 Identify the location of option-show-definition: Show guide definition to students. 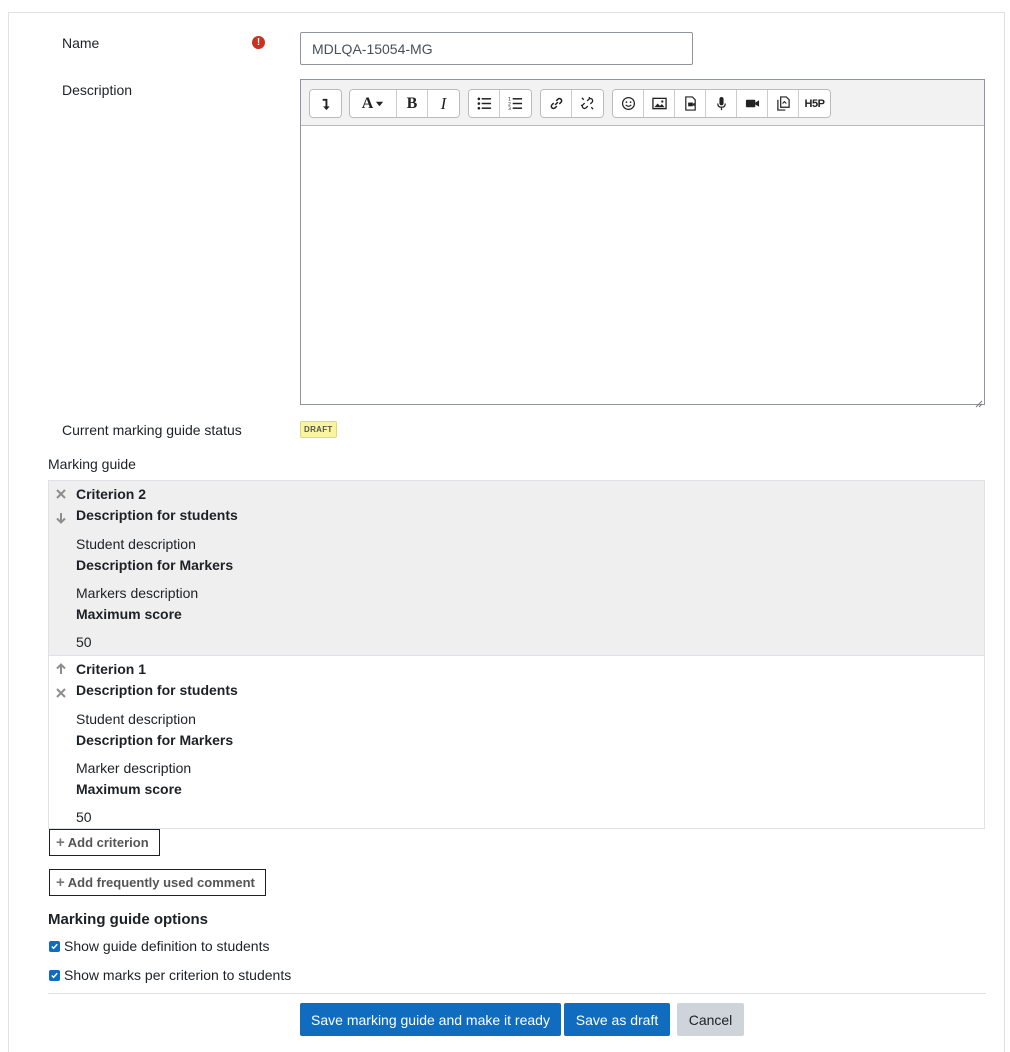
(159, 946).